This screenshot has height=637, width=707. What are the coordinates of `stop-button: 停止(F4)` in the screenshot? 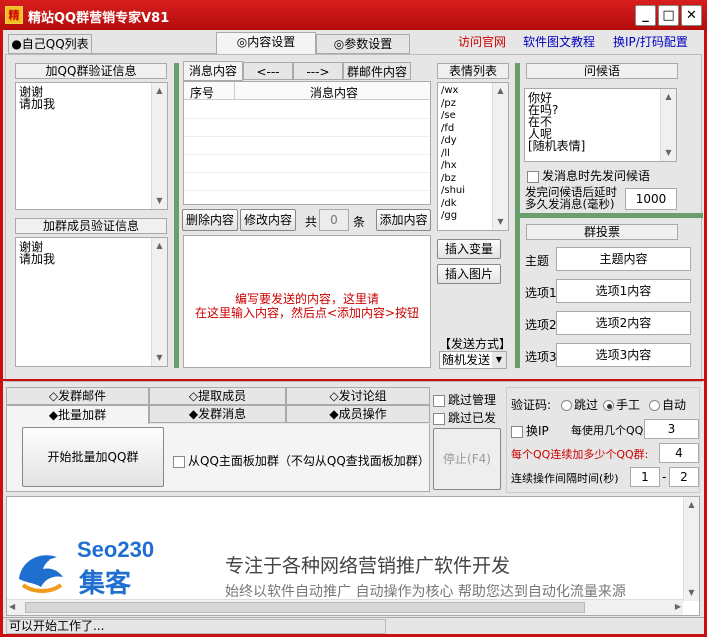 It's located at (467, 459).